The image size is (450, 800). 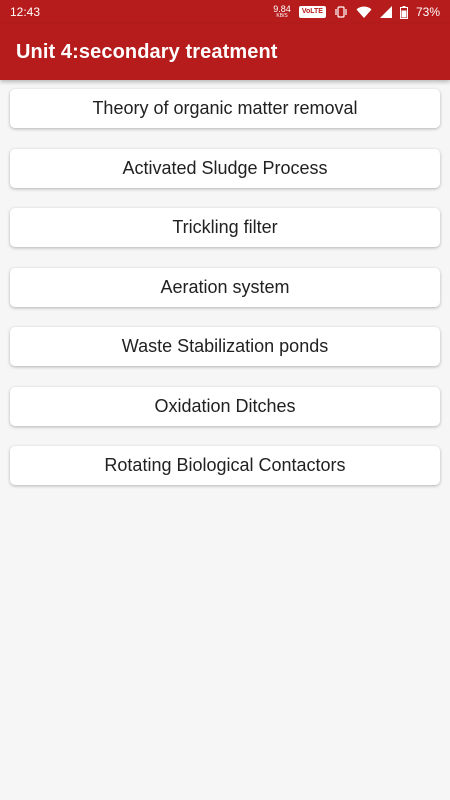 I want to click on topic-button-oxidation-ditches: Oxidation Ditches, so click(x=225, y=406).